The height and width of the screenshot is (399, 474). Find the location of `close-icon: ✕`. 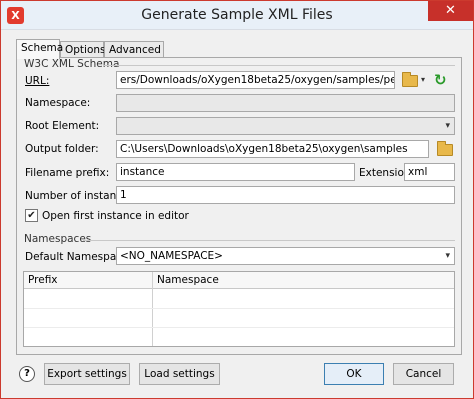

close-icon: ✕ is located at coordinates (450, 11).